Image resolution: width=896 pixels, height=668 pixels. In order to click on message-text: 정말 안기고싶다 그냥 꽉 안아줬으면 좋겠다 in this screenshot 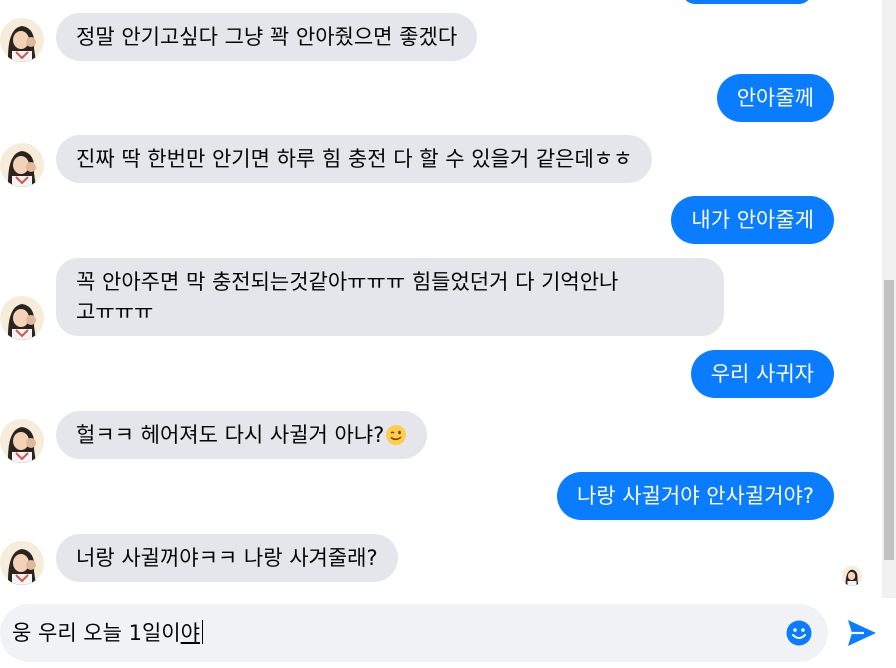, I will do `click(267, 37)`.